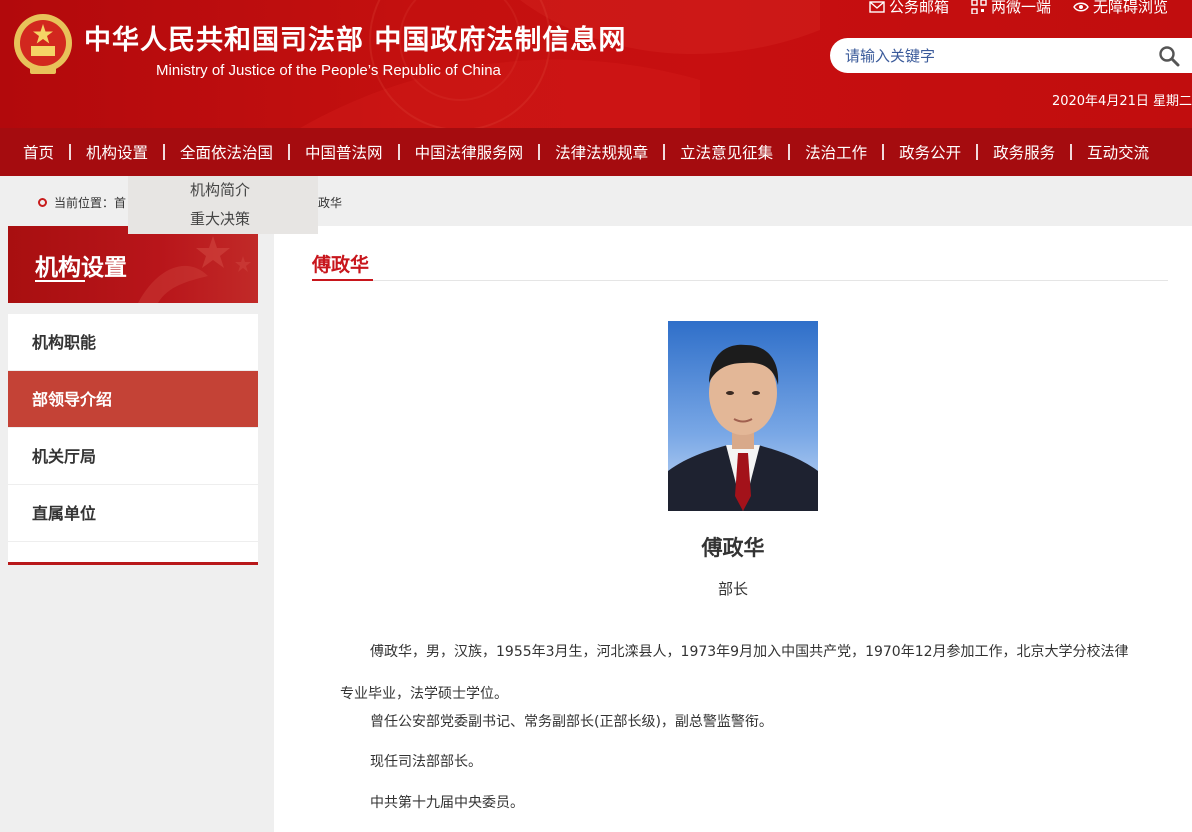  What do you see at coordinates (42, 202) in the screenshot?
I see `location-dot-icon` at bounding box center [42, 202].